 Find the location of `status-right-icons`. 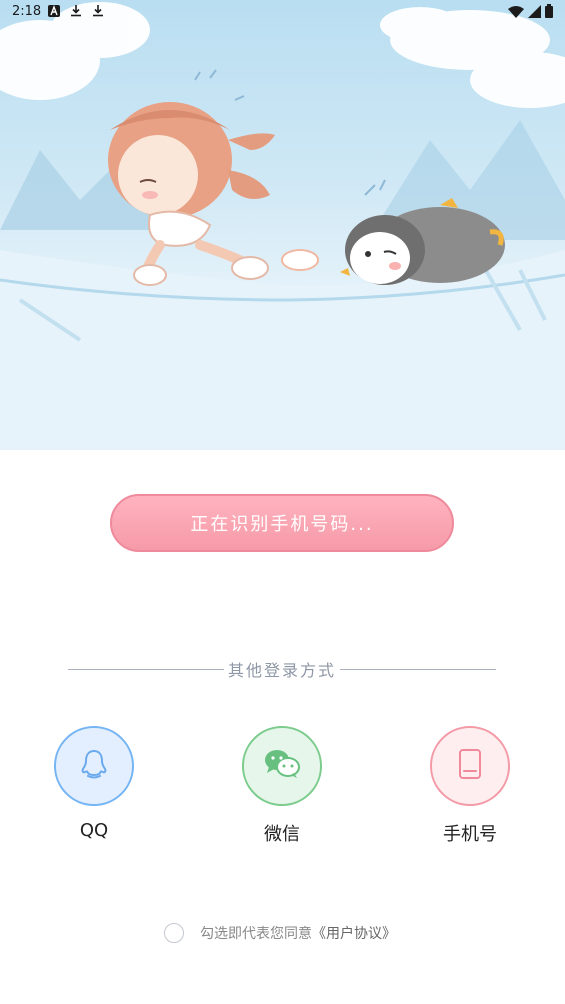

status-right-icons is located at coordinates (530, 13).